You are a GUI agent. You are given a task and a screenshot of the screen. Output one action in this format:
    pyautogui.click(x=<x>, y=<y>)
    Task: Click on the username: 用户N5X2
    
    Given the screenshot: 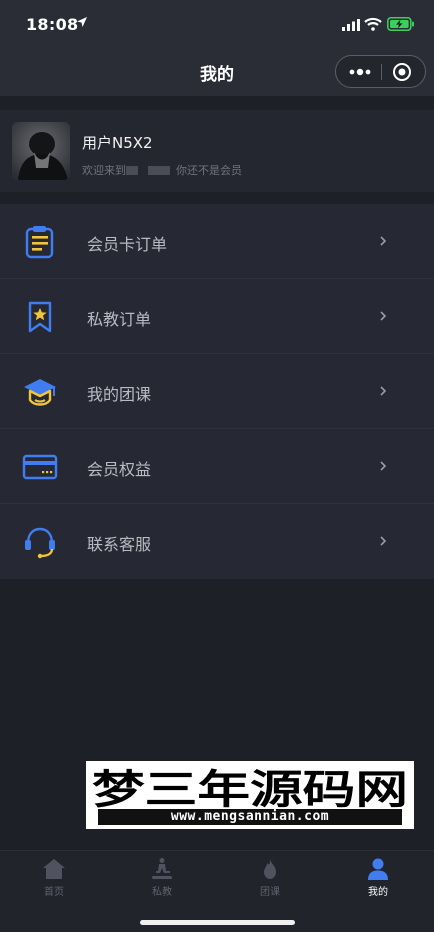 What is the action you would take?
    pyautogui.click(x=117, y=143)
    